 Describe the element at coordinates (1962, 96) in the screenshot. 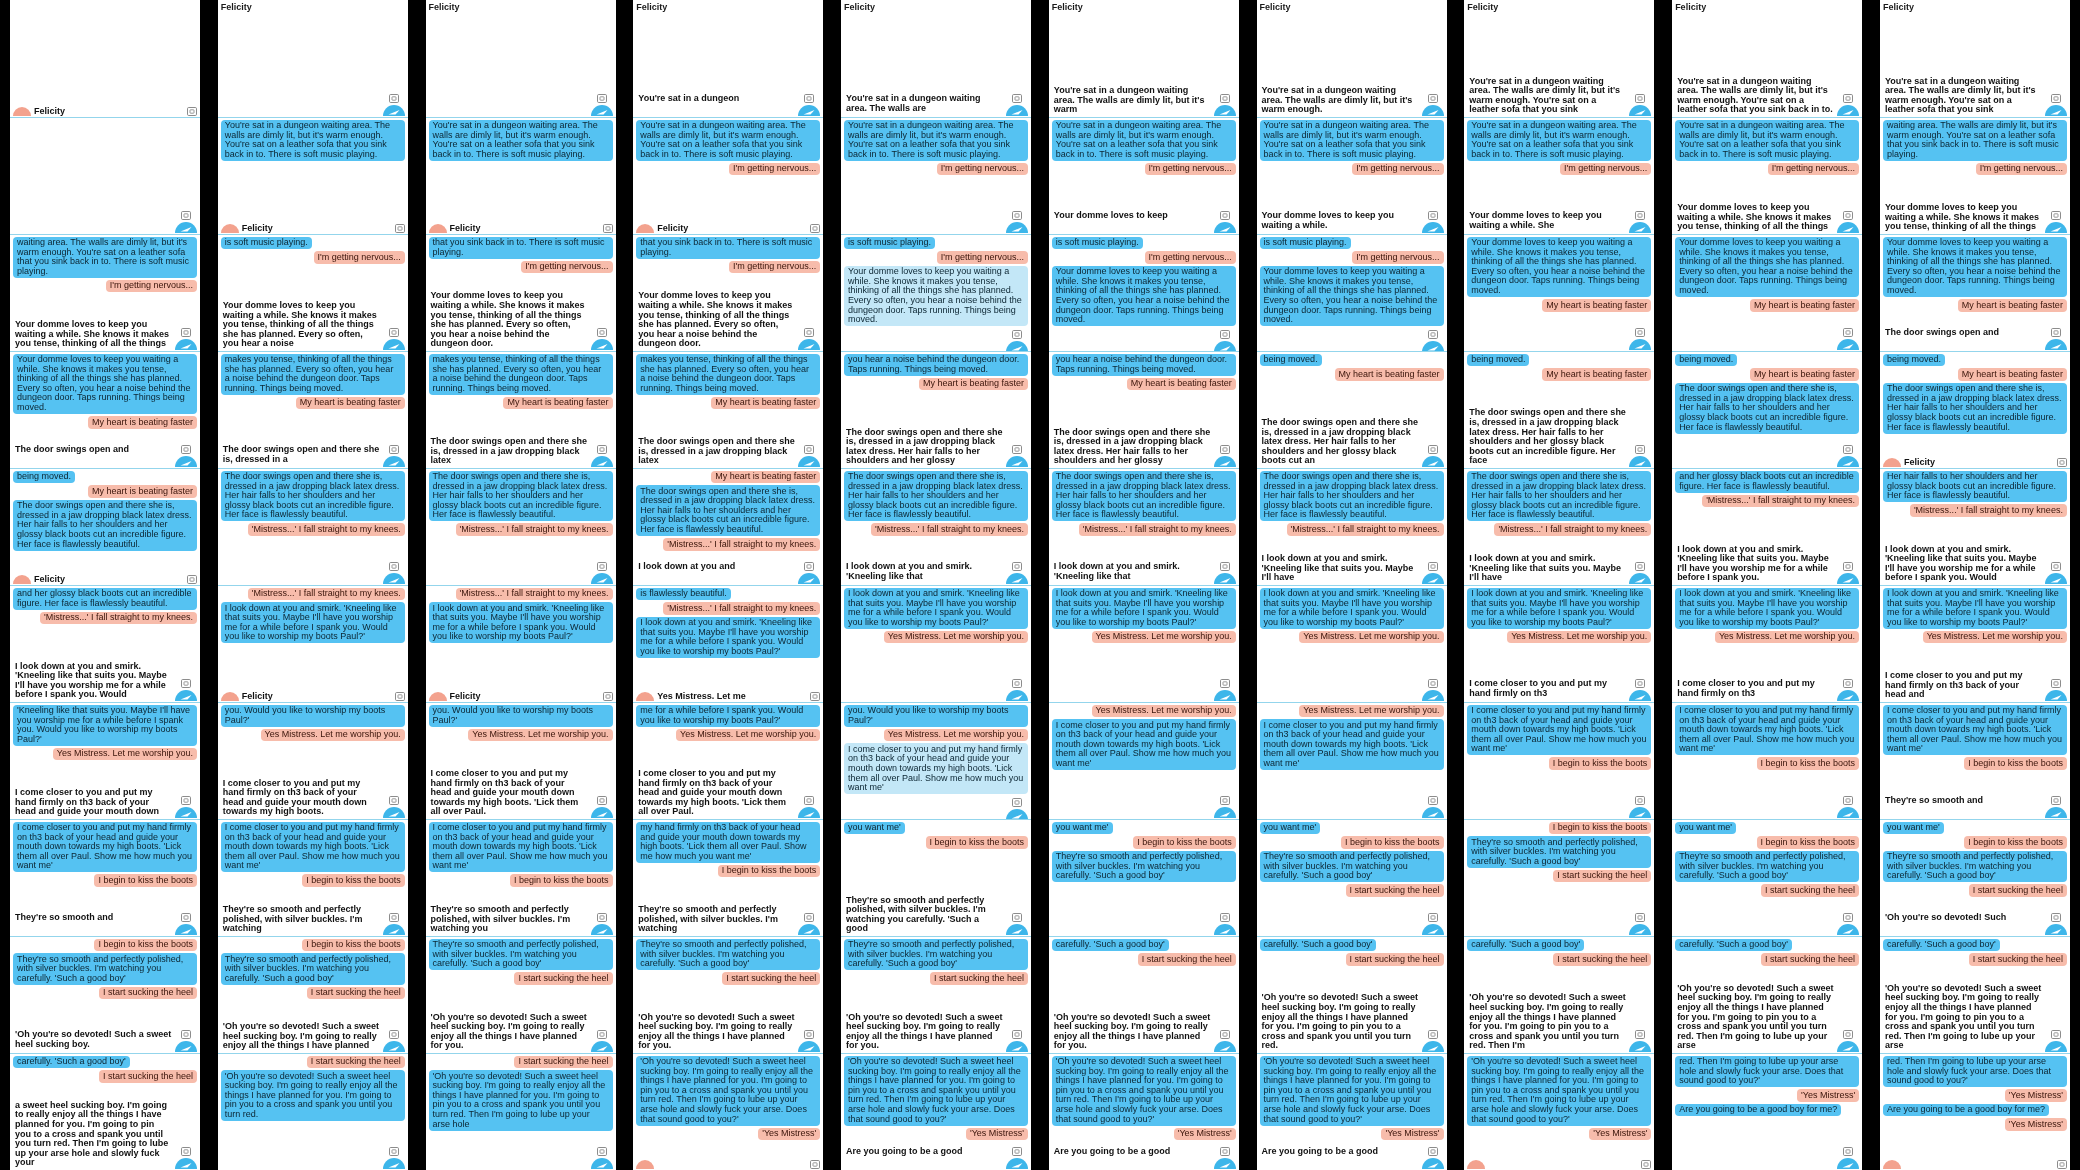

I see `message-input: You're sat in a dungeon waiting area. The walls are dimly lit, but it's warm enough. You're sat on a leather sofa that you sink` at that location.